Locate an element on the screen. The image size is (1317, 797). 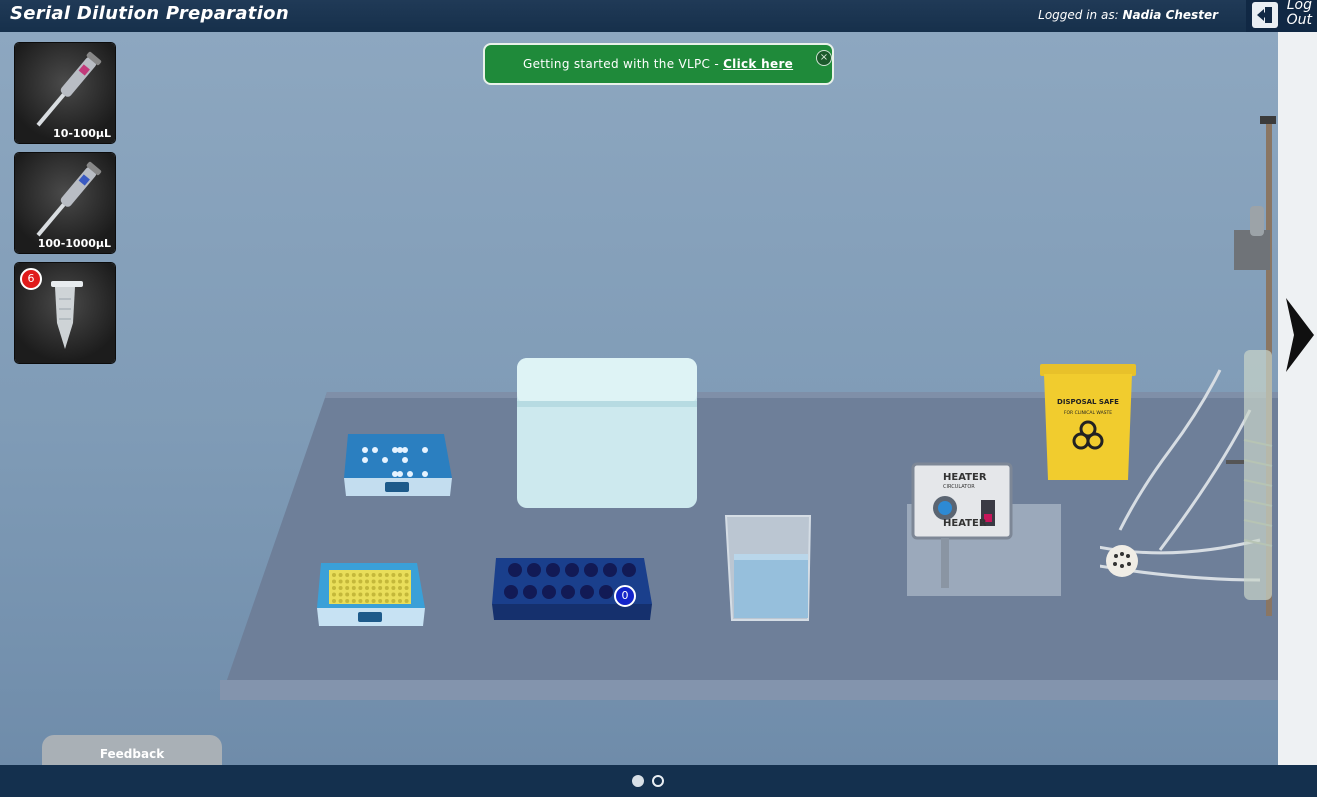
heater-sublabel: CIRCULATOR is located at coordinates (959, 487).